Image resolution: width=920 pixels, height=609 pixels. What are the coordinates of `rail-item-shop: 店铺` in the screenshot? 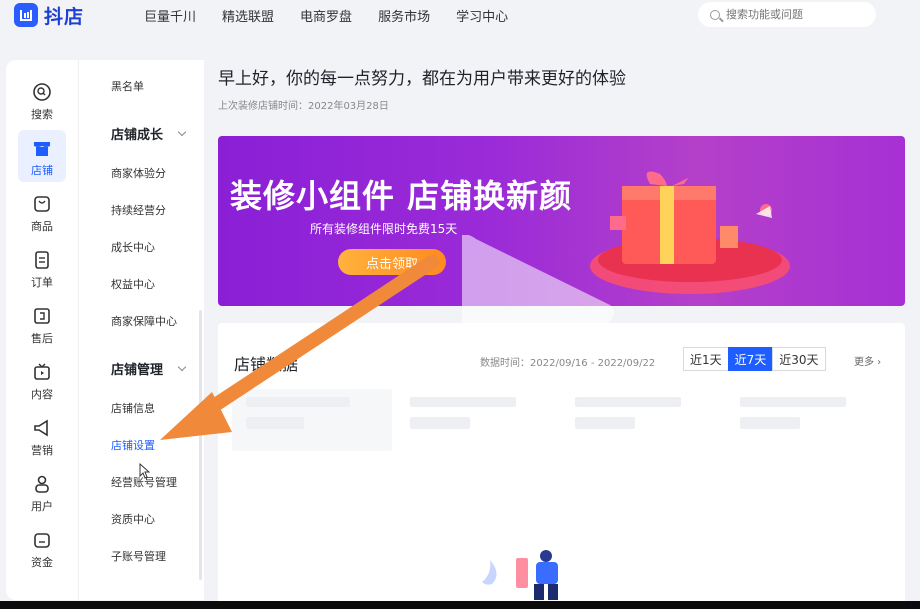 It's located at (42, 156).